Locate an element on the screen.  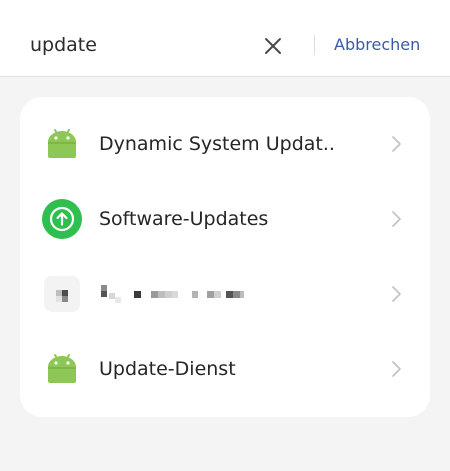
close-icon is located at coordinates (273, 46).